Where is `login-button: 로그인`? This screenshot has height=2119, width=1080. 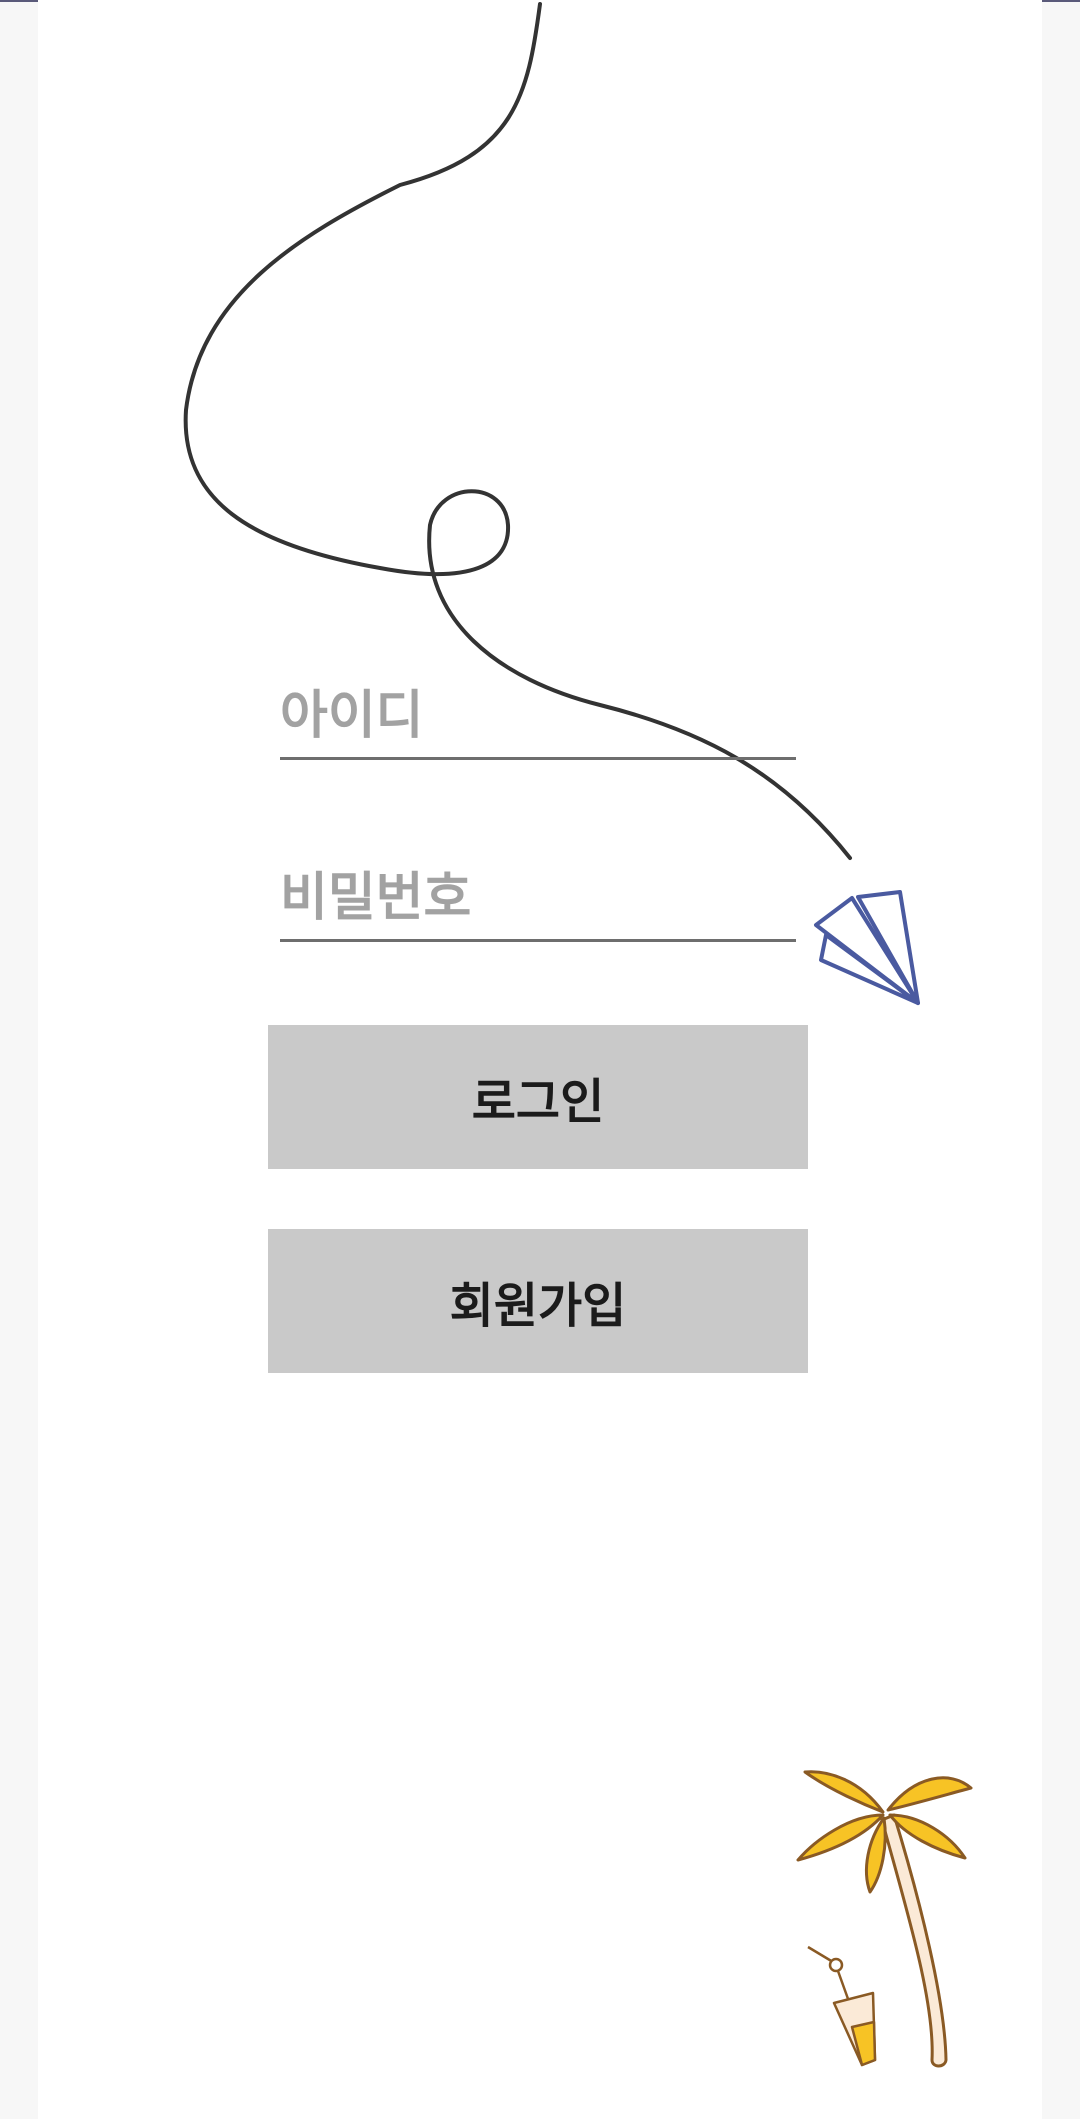 login-button: 로그인 is located at coordinates (538, 1097).